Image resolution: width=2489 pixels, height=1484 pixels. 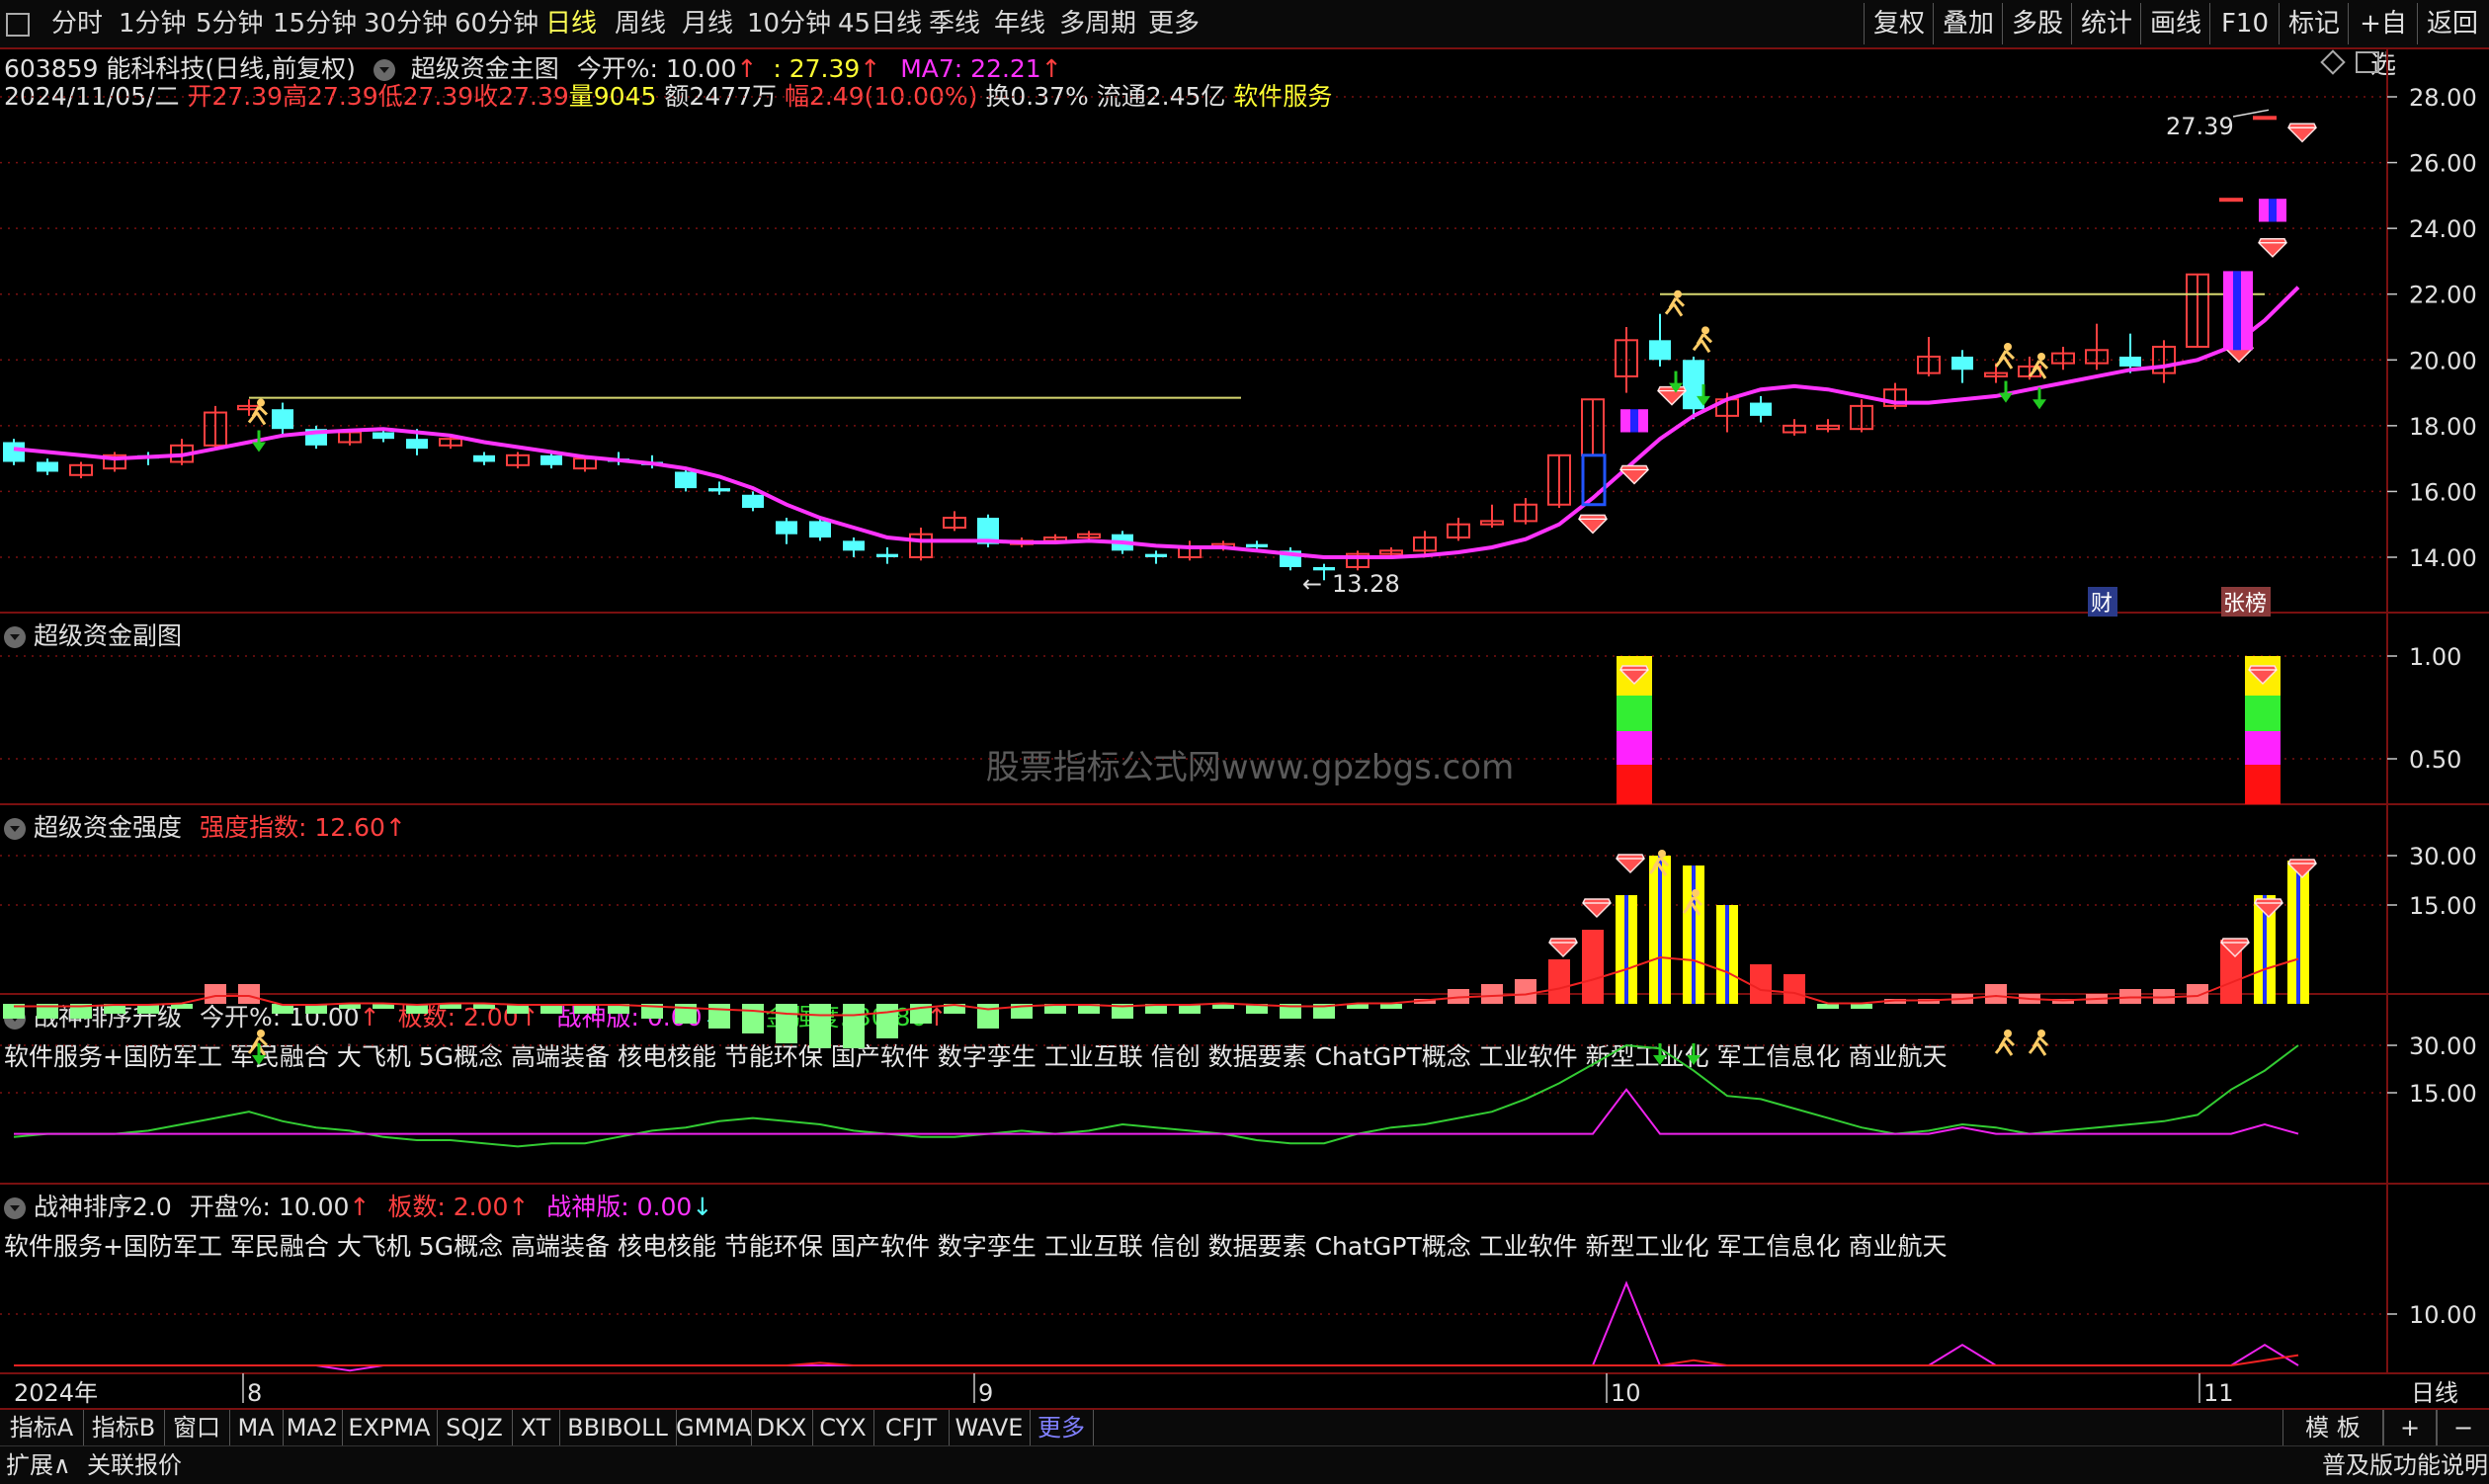 I want to click on toolbar-menu-icon, so click(x=18, y=23).